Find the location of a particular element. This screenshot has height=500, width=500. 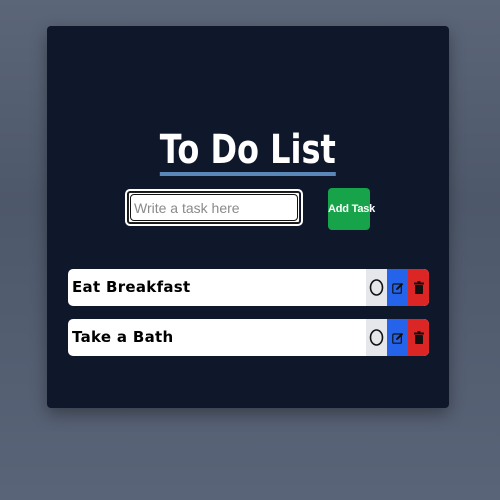

task-item: Eat Breakfast is located at coordinates (248, 287).